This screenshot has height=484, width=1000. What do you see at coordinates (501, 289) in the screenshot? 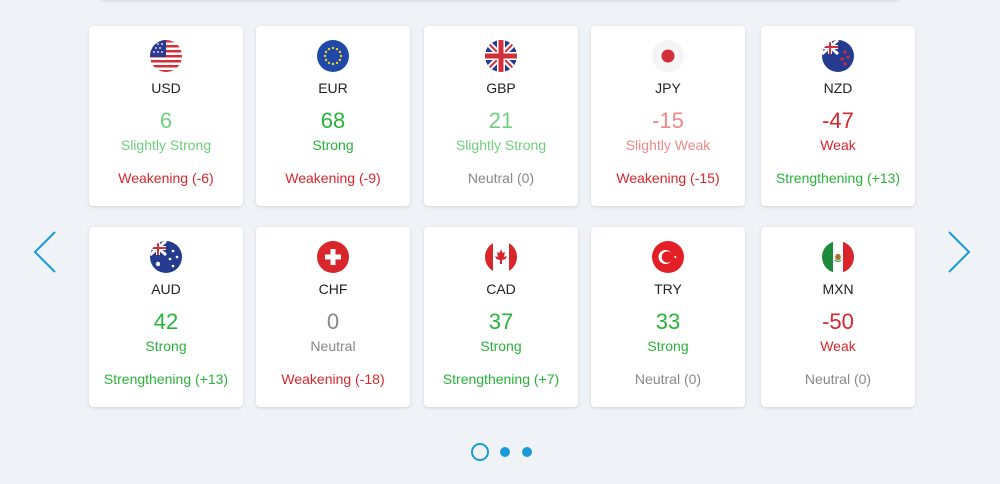
I see `currency-code: CAD` at bounding box center [501, 289].